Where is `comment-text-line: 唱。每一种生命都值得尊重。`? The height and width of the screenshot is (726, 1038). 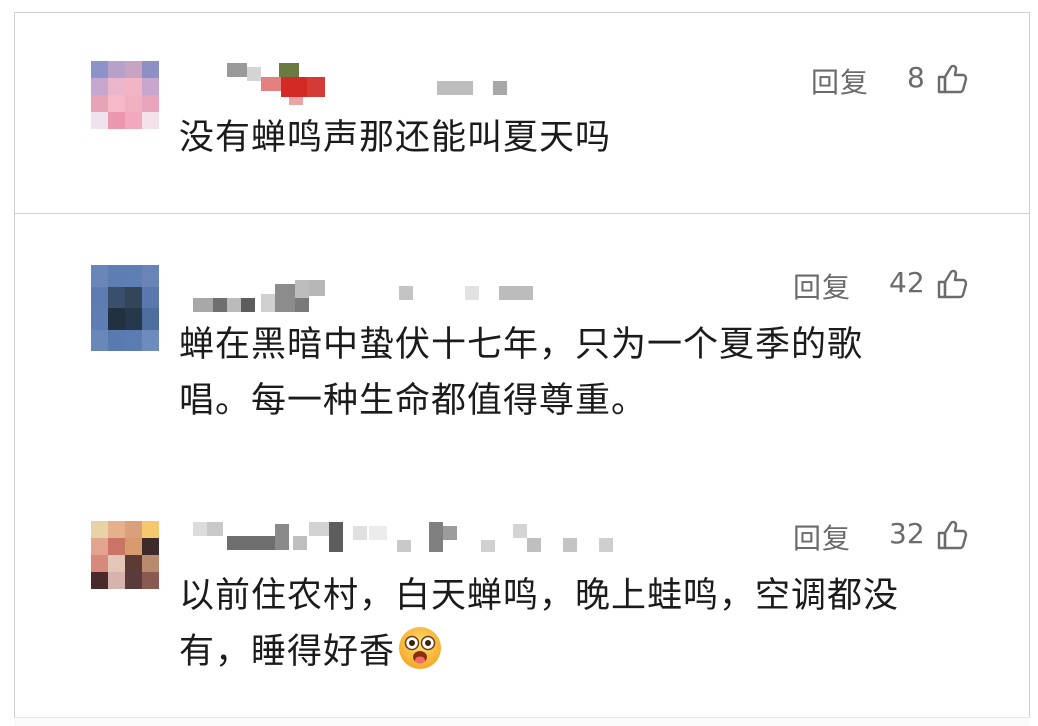
comment-text-line: 唱。每一种生命都值得尊重。 is located at coordinates (413, 401).